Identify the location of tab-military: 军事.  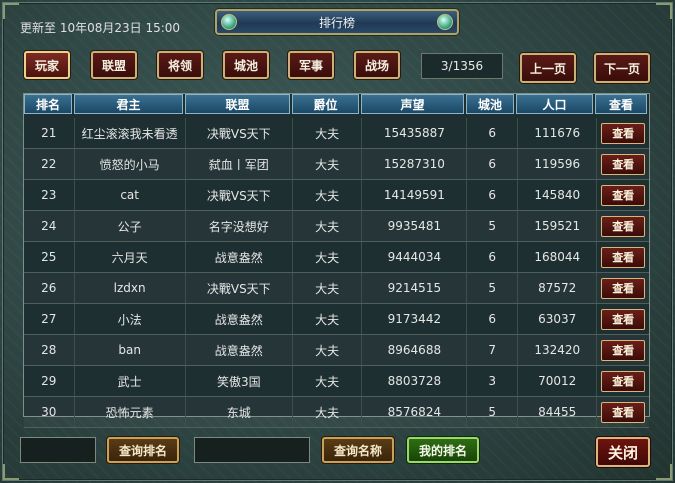
(311, 65).